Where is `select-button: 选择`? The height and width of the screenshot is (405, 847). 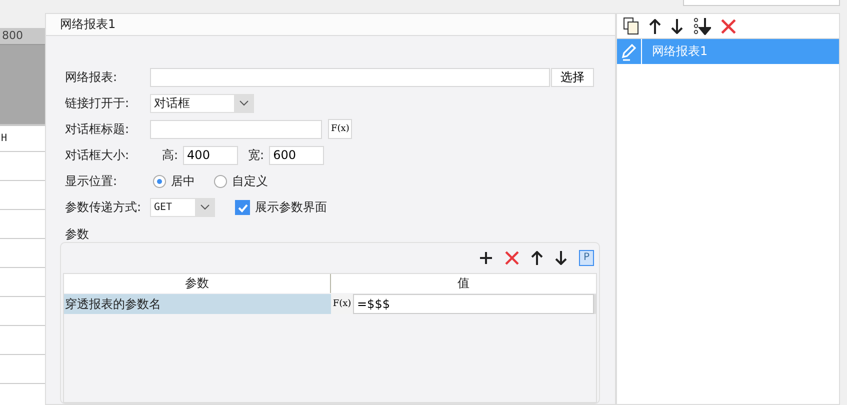 select-button: 选择 is located at coordinates (572, 77).